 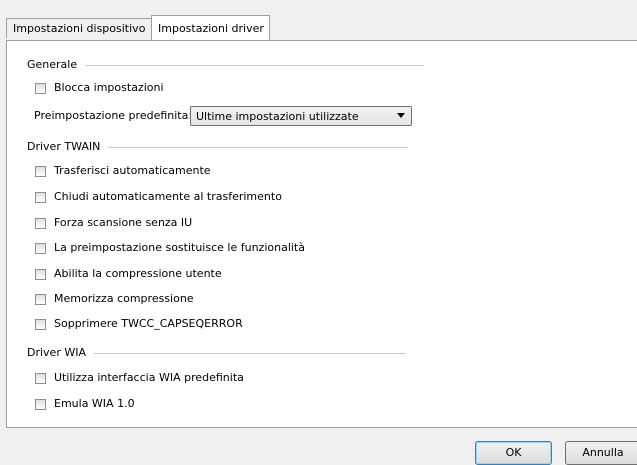 I want to click on group-twain-label: Driver TWAIN, so click(x=64, y=146).